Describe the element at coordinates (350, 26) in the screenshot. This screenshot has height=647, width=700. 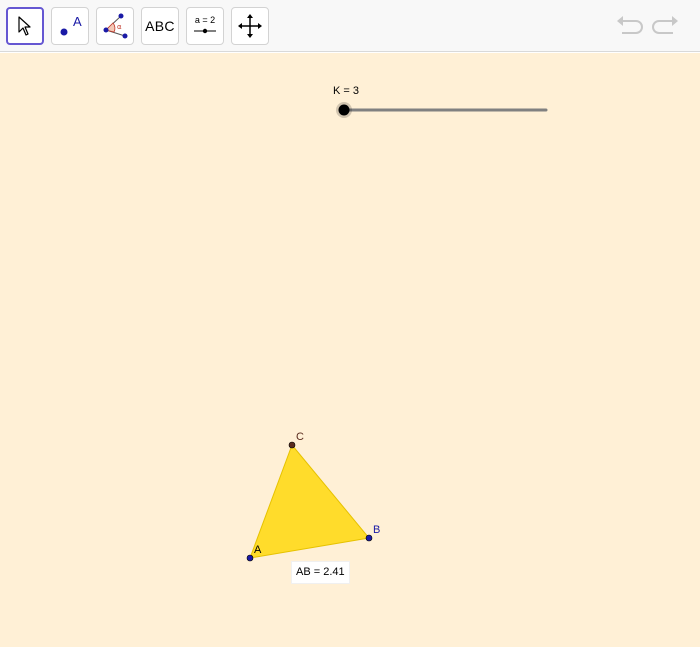
I see `toolbar: A α ABC a = 2` at that location.